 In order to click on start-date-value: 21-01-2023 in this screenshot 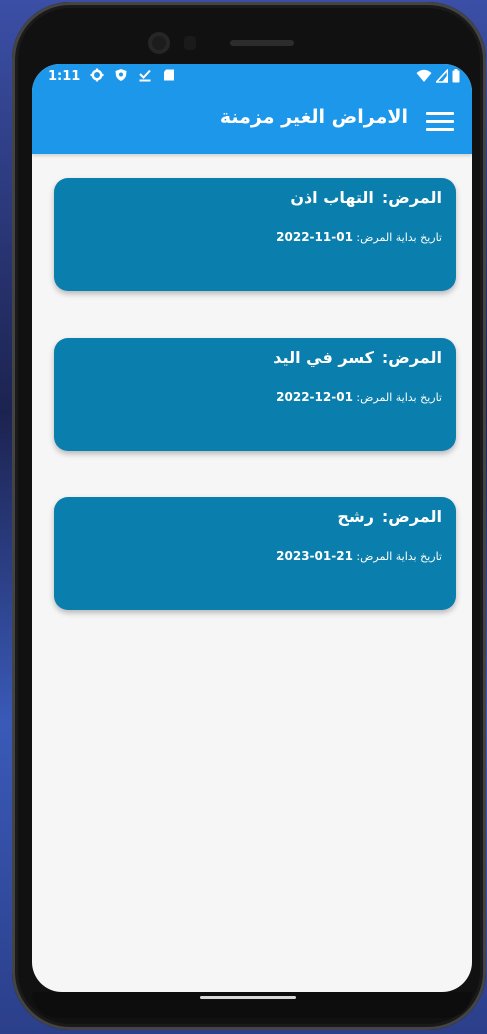, I will do `click(314, 556)`.